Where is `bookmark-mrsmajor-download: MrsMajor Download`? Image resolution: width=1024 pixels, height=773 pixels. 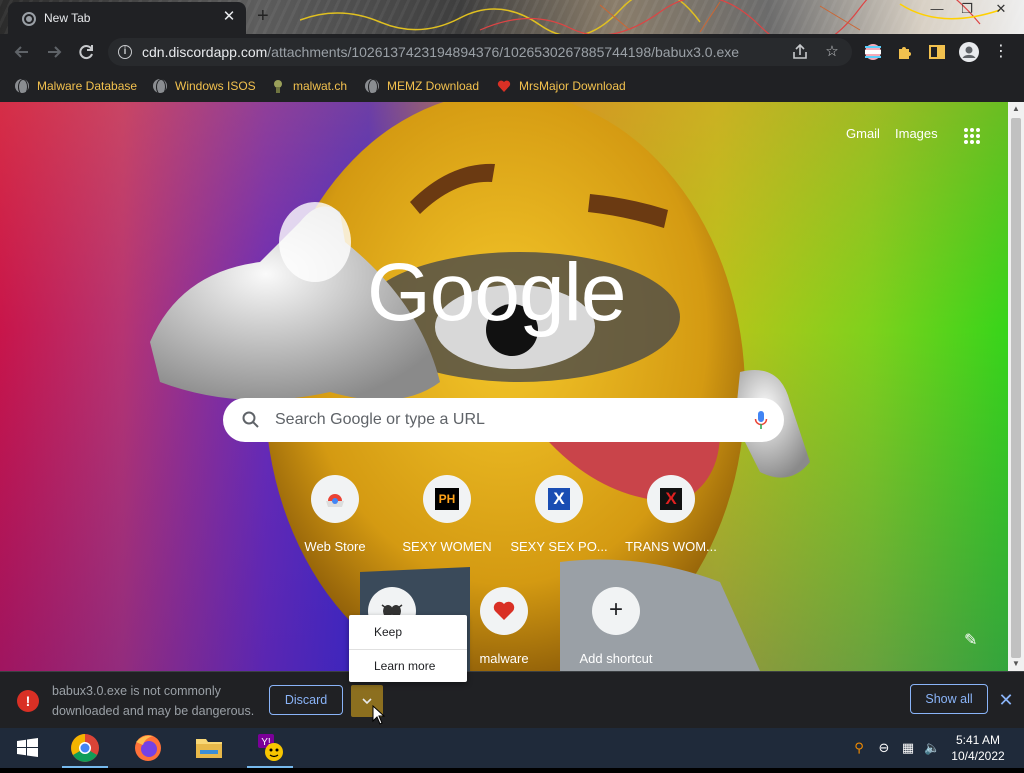 bookmark-mrsmajor-download: MrsMajor Download is located at coordinates (561, 86).